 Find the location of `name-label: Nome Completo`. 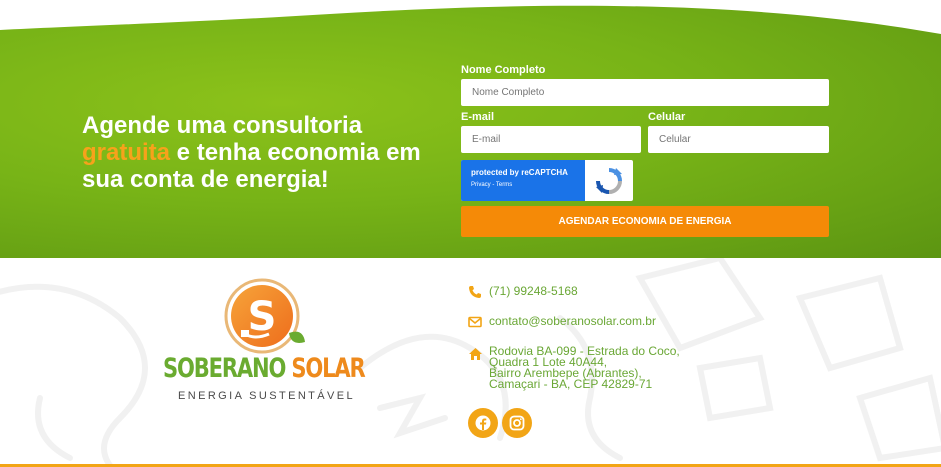

name-label: Nome Completo is located at coordinates (503, 70).